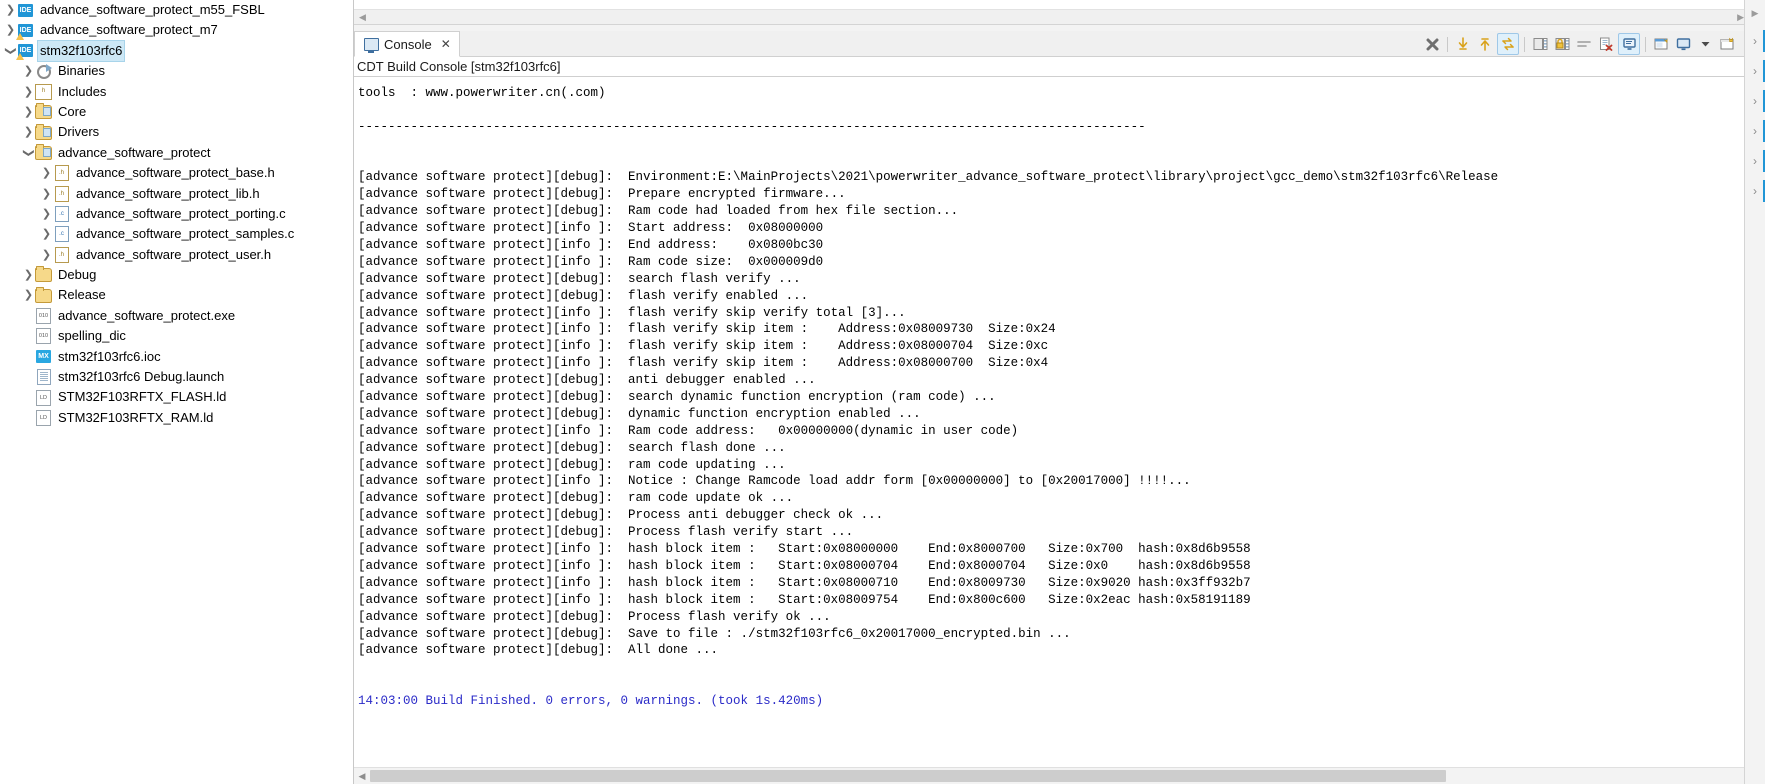 This screenshot has height=784, width=1765. What do you see at coordinates (176, 234) in the screenshot?
I see `tree-item: ❯ .c advance_software_protect_samples.c` at bounding box center [176, 234].